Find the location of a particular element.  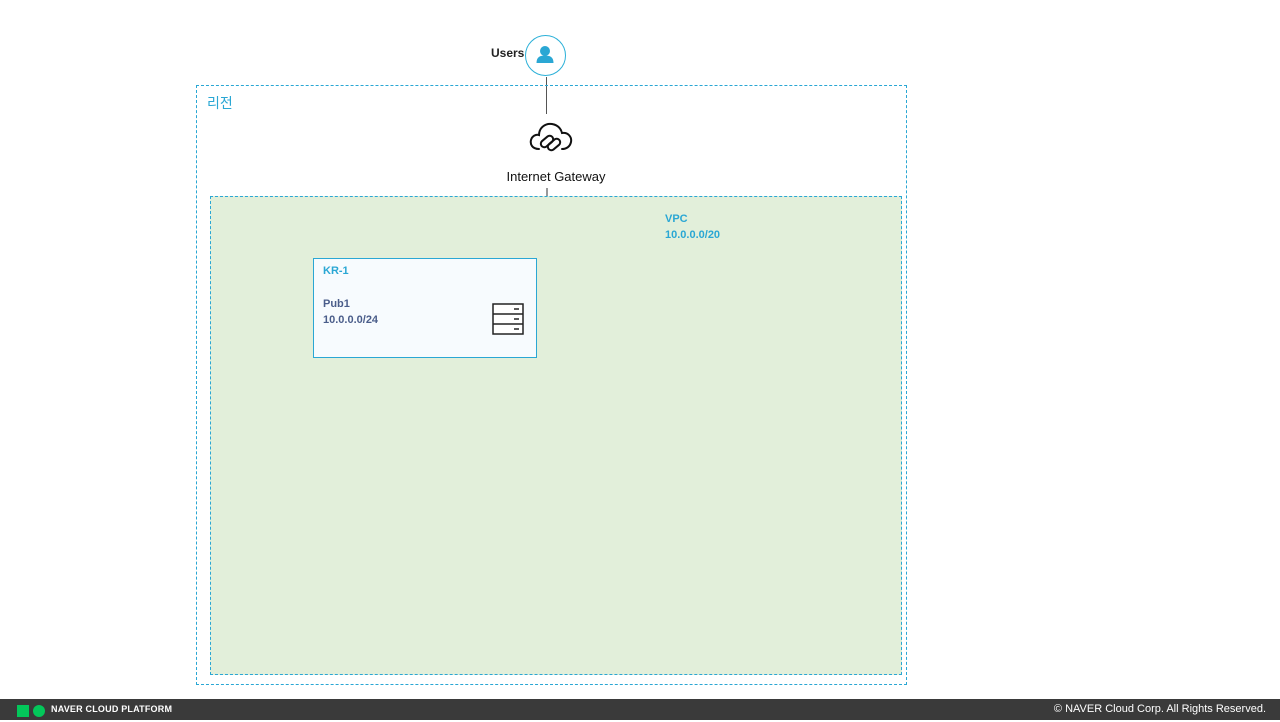

subnet-cidr: 10.0.0.0/24 is located at coordinates (351, 320).